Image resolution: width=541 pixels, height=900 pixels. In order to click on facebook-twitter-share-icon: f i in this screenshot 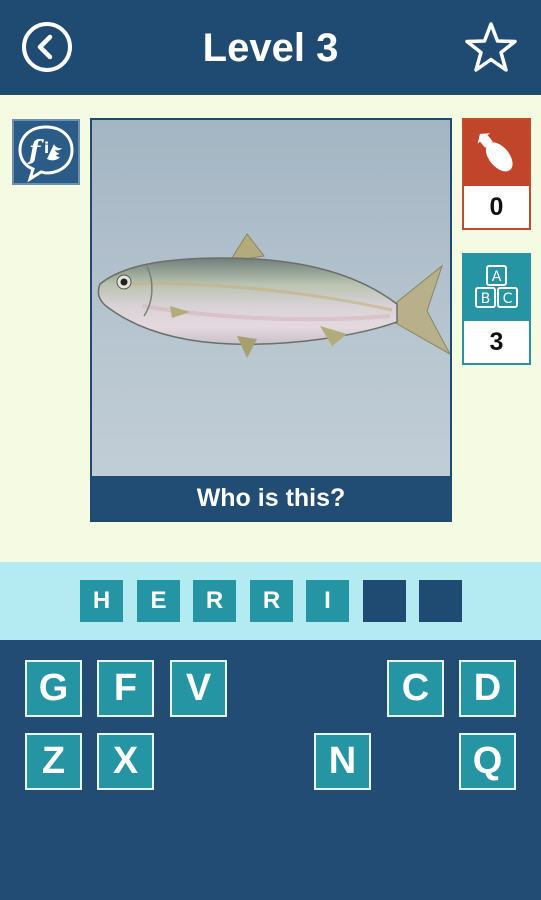, I will do `click(46, 154)`.